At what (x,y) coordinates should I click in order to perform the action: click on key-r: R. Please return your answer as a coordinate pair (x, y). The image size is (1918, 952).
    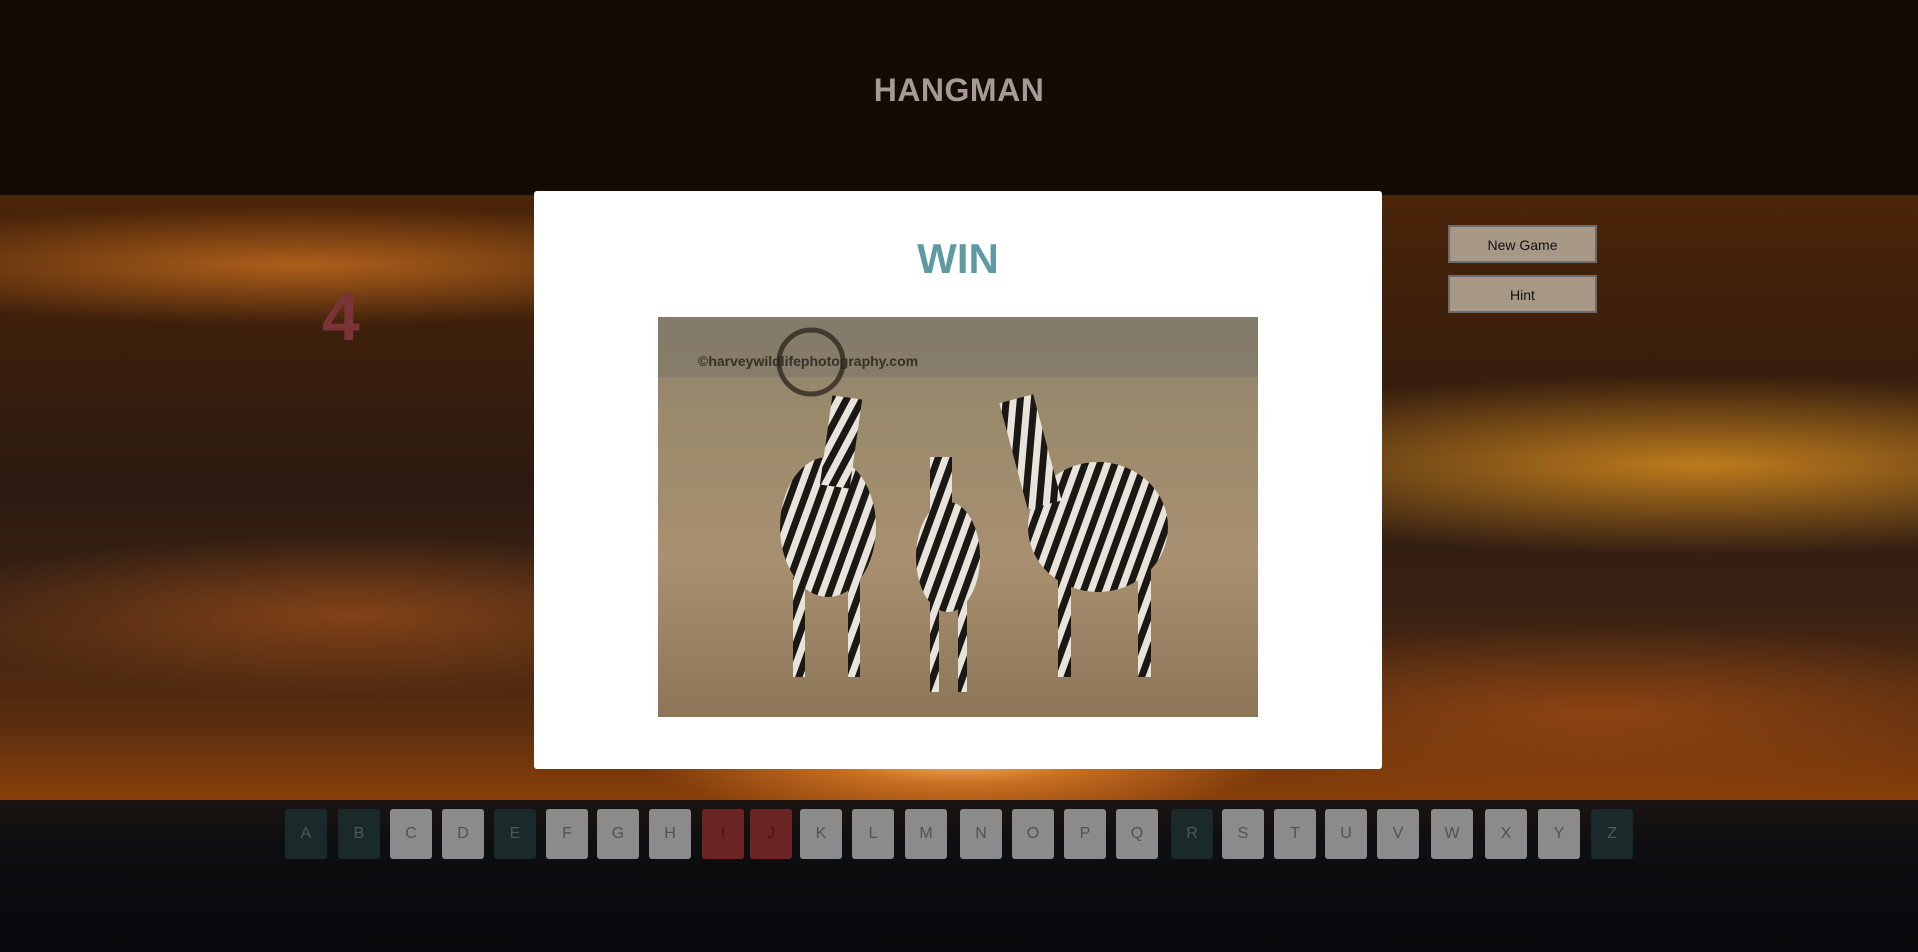
    Looking at the image, I should click on (1192, 834).